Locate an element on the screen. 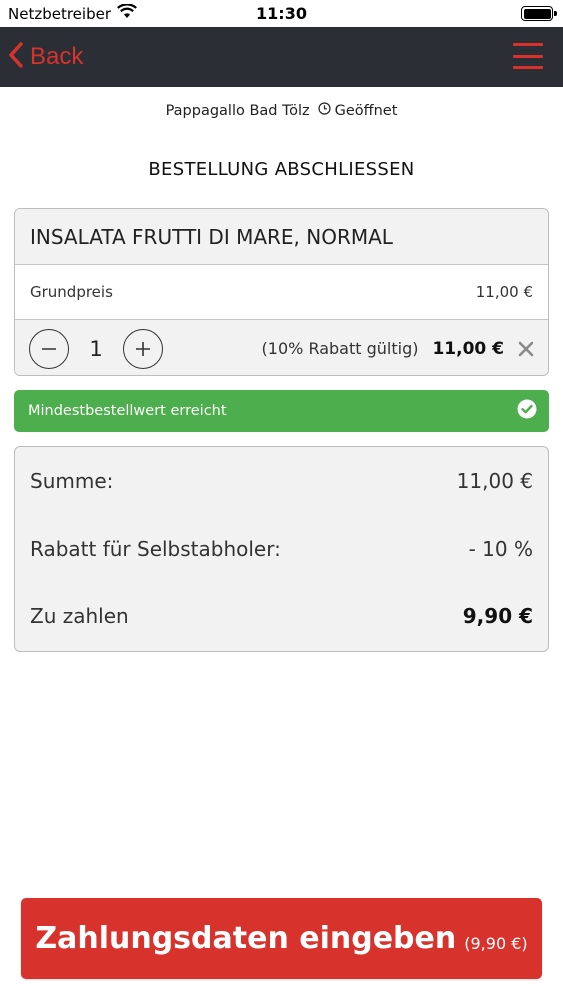 This screenshot has width=563, height=1000. remove-item-button is located at coordinates (526, 349).